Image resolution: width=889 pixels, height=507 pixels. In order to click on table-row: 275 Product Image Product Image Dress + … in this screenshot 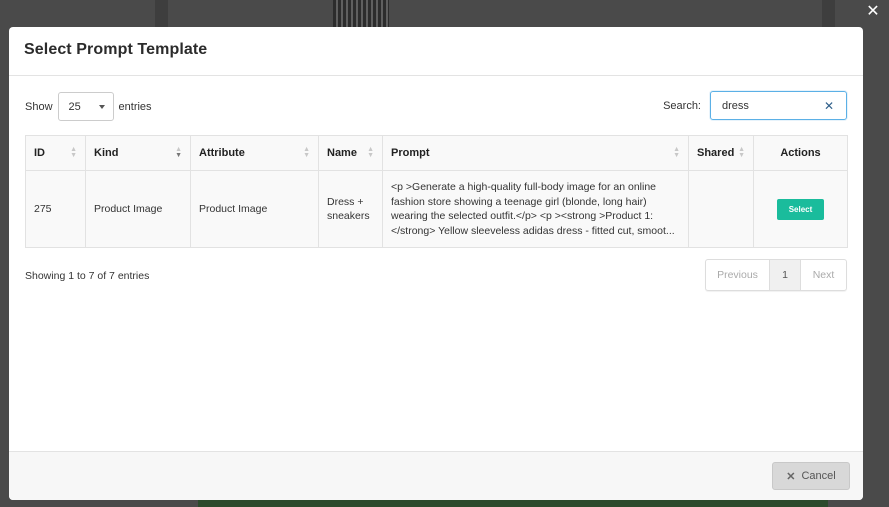, I will do `click(436, 209)`.